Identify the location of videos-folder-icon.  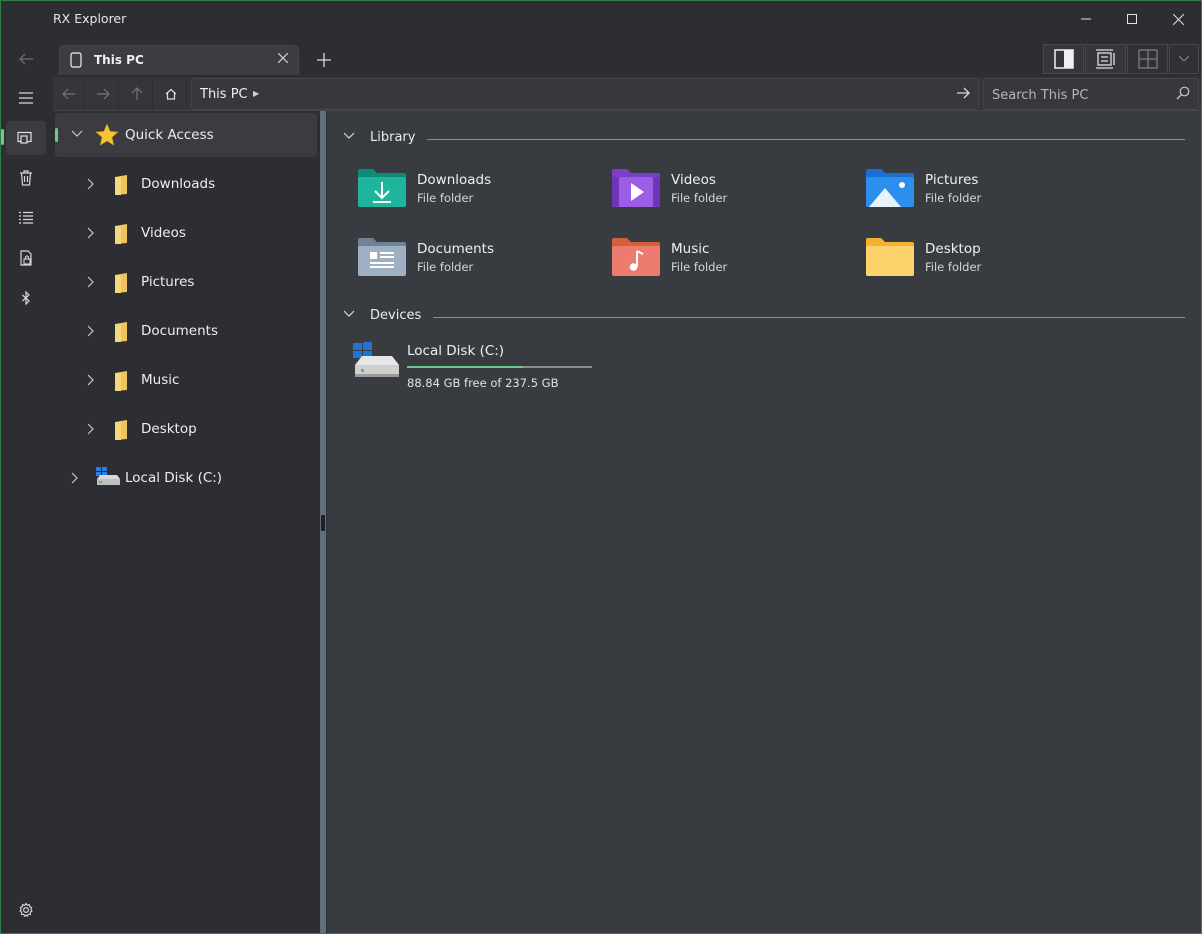
(636, 188).